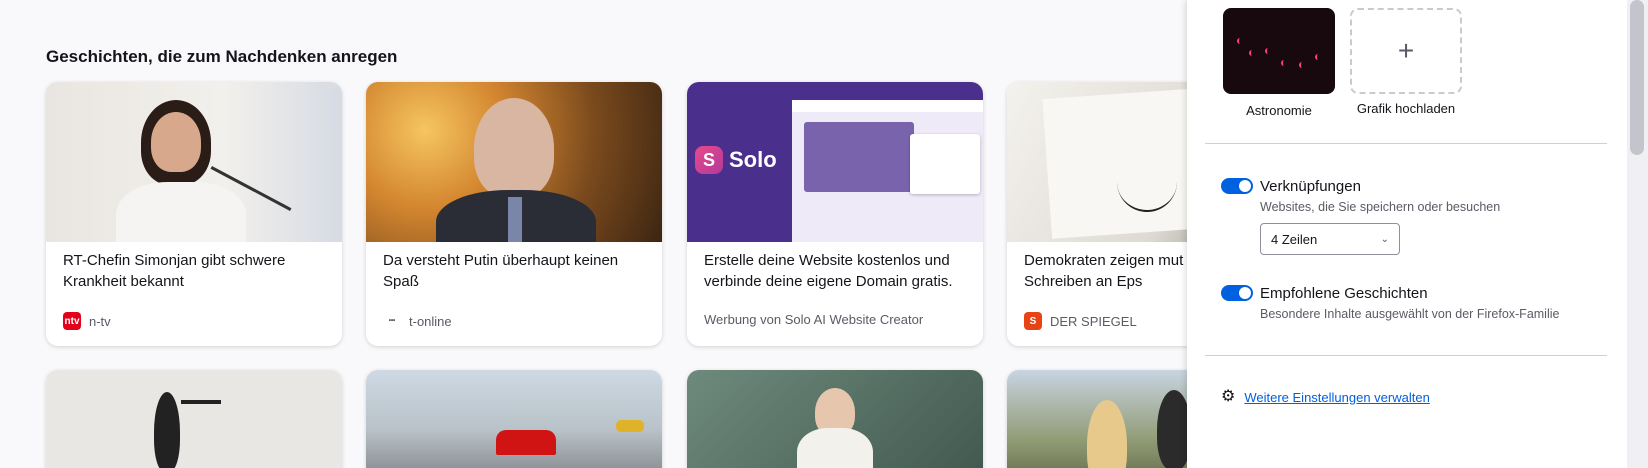  Describe the element at coordinates (1406, 108) in the screenshot. I see `upload-wallpaper-label: Grafik hochladen` at that location.